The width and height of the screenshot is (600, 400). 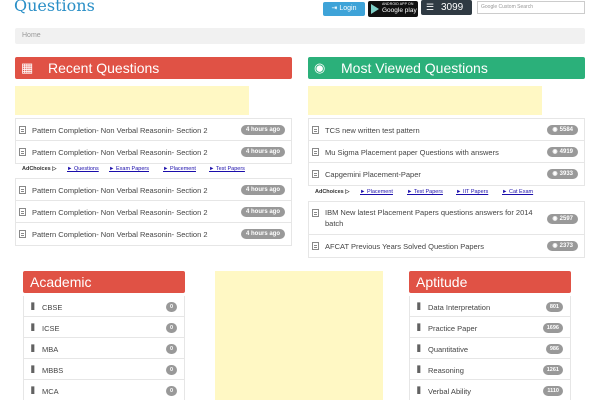 I want to click on count-badge: 1110, so click(x=553, y=391).